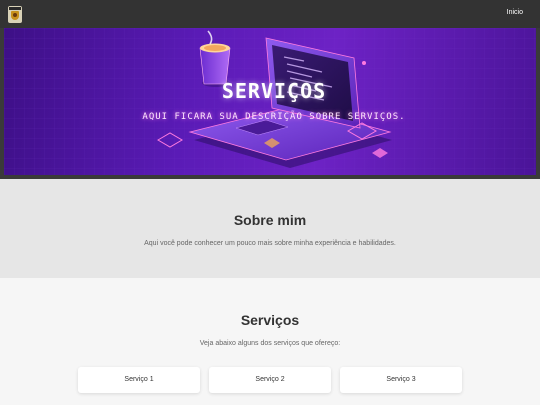 This screenshot has width=540, height=405. Describe the element at coordinates (538, 103) in the screenshot. I see `hero-frame-right` at that location.